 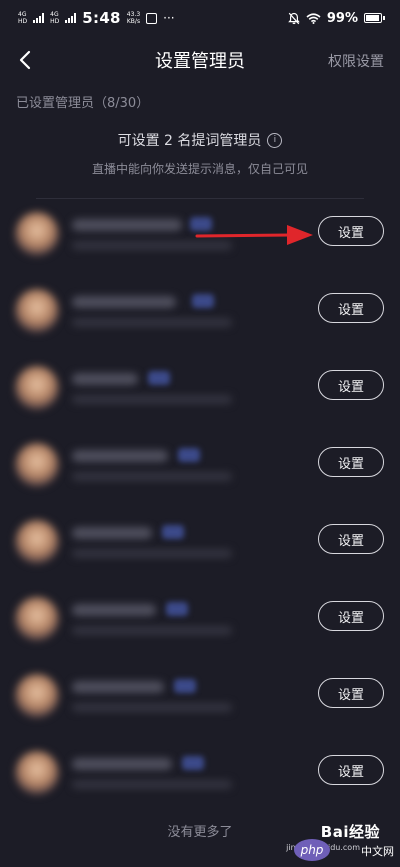 I want to click on more-icon: ···, so click(x=169, y=18).